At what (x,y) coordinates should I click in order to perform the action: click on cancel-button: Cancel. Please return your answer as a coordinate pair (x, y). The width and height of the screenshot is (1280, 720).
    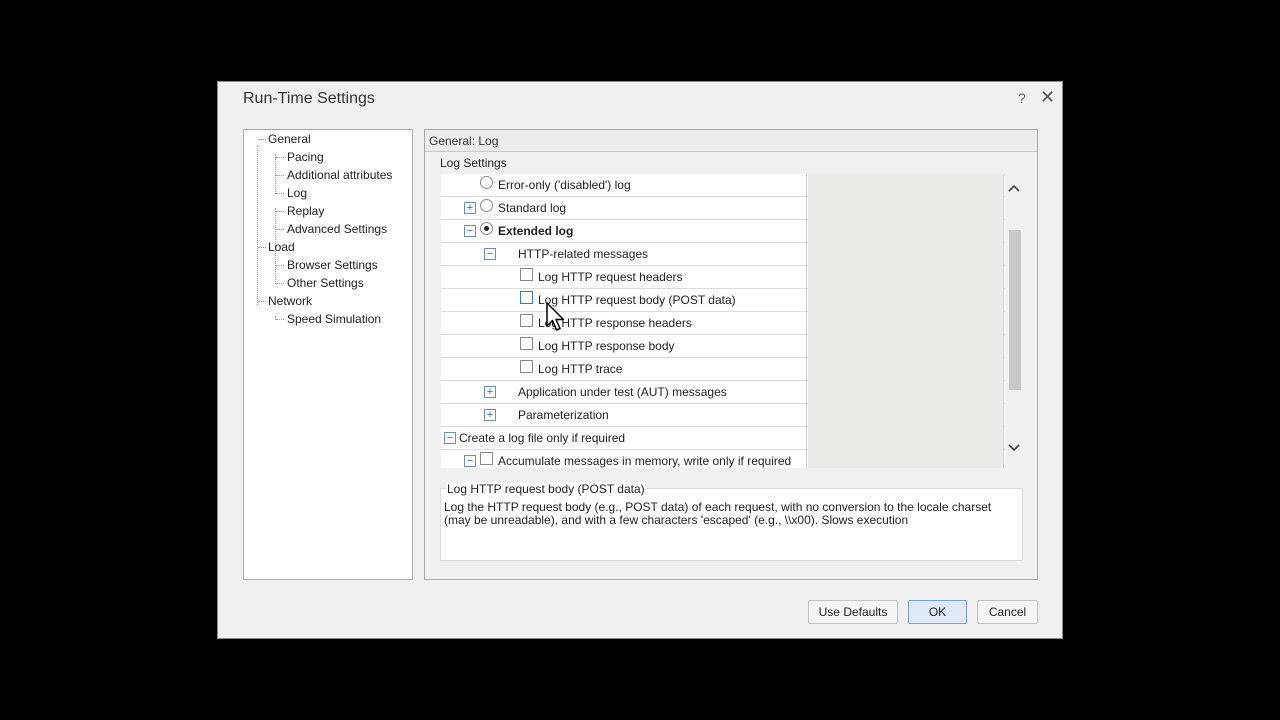
    Looking at the image, I should click on (1007, 612).